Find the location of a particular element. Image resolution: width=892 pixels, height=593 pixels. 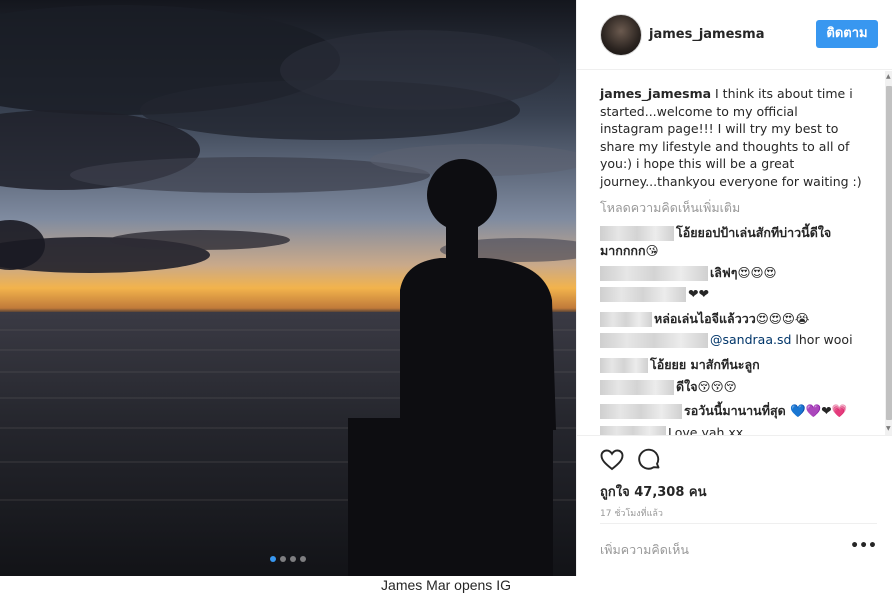

list-item: ❤❤ is located at coordinates (654, 294).